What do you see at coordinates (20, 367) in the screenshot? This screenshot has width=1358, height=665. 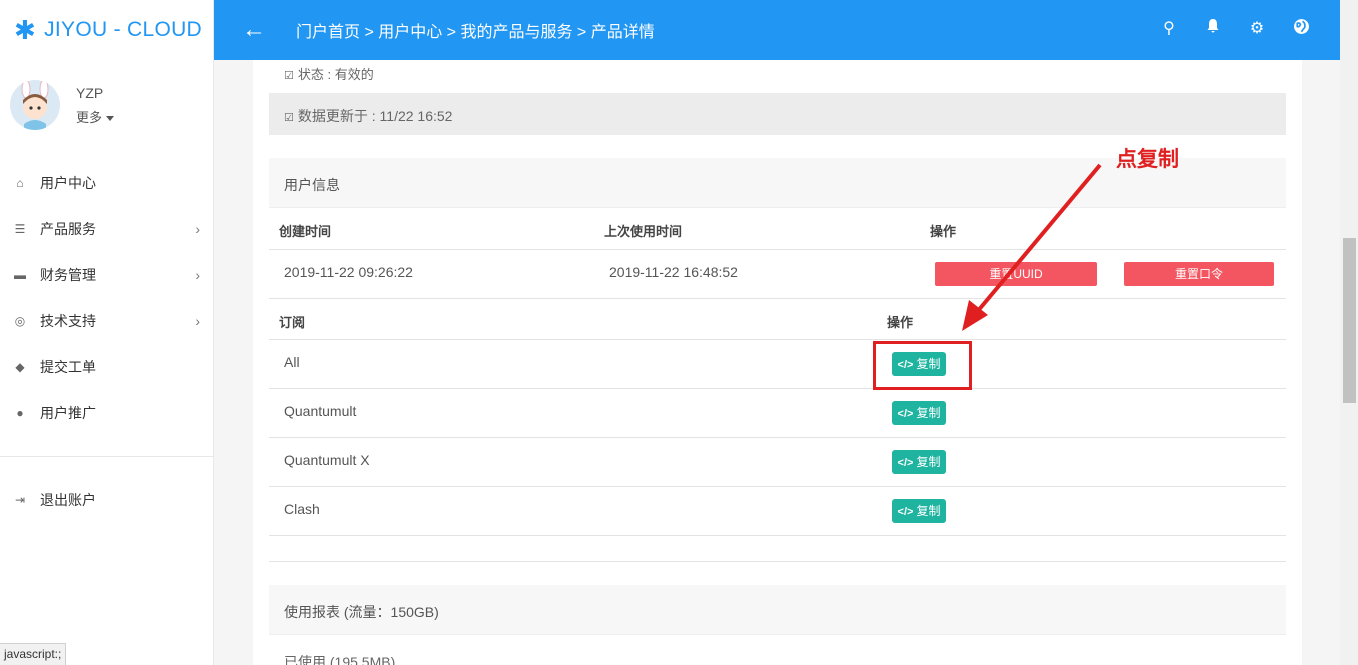 I see `tag-icon: ◆` at bounding box center [20, 367].